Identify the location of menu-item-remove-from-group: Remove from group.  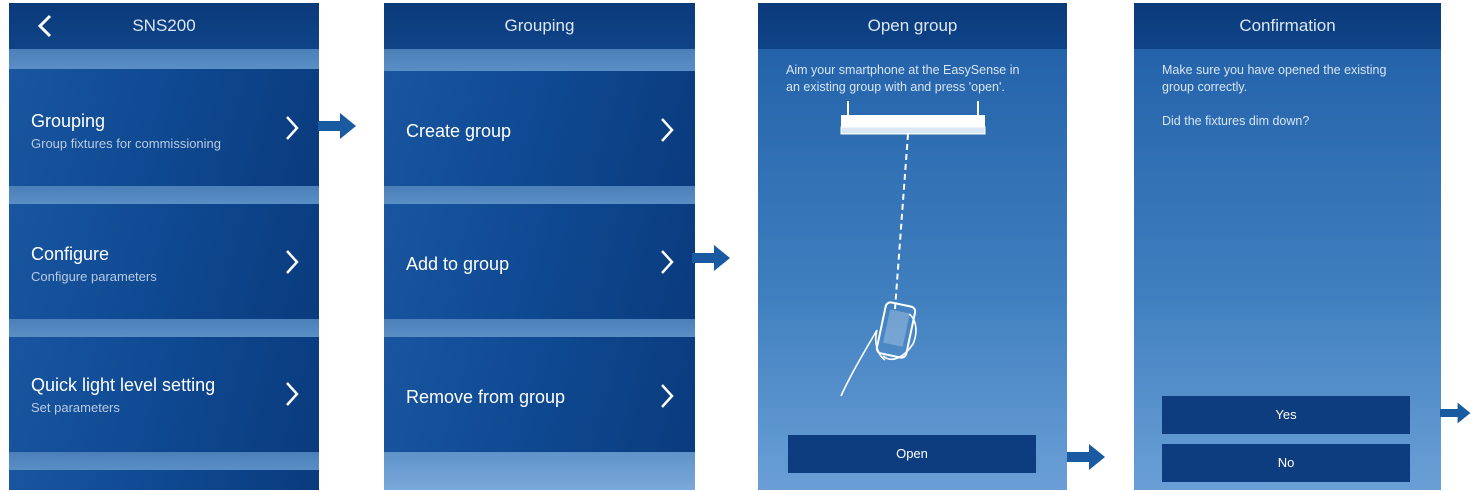
(539, 394).